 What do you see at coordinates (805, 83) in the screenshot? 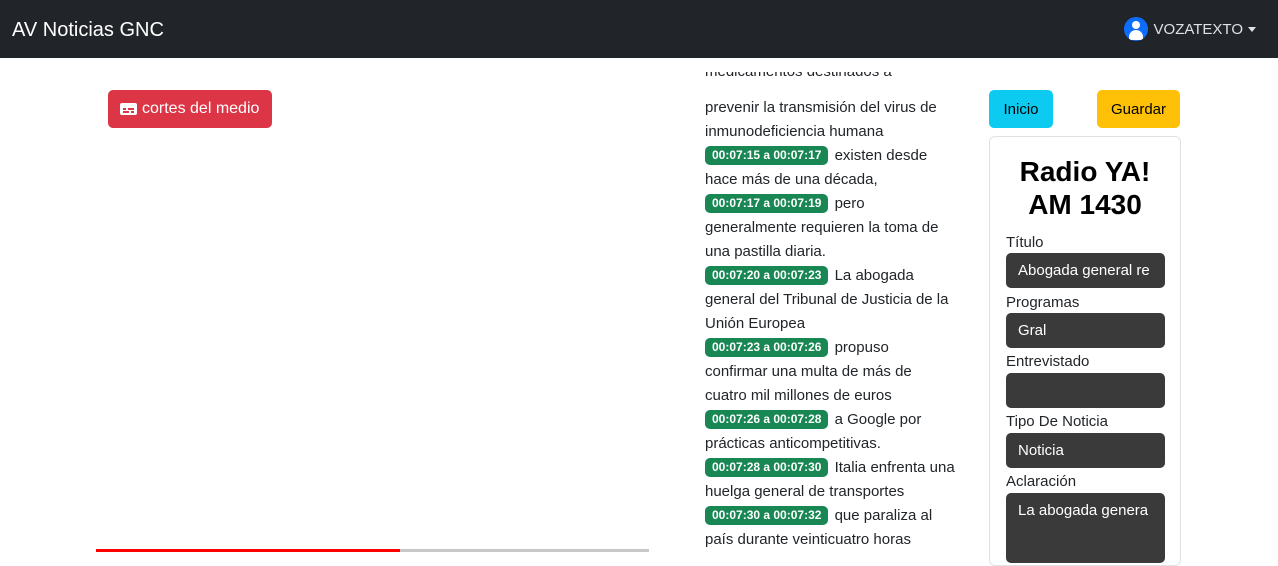
I see `transcript-partial-line: medicamentos destinados a` at bounding box center [805, 83].